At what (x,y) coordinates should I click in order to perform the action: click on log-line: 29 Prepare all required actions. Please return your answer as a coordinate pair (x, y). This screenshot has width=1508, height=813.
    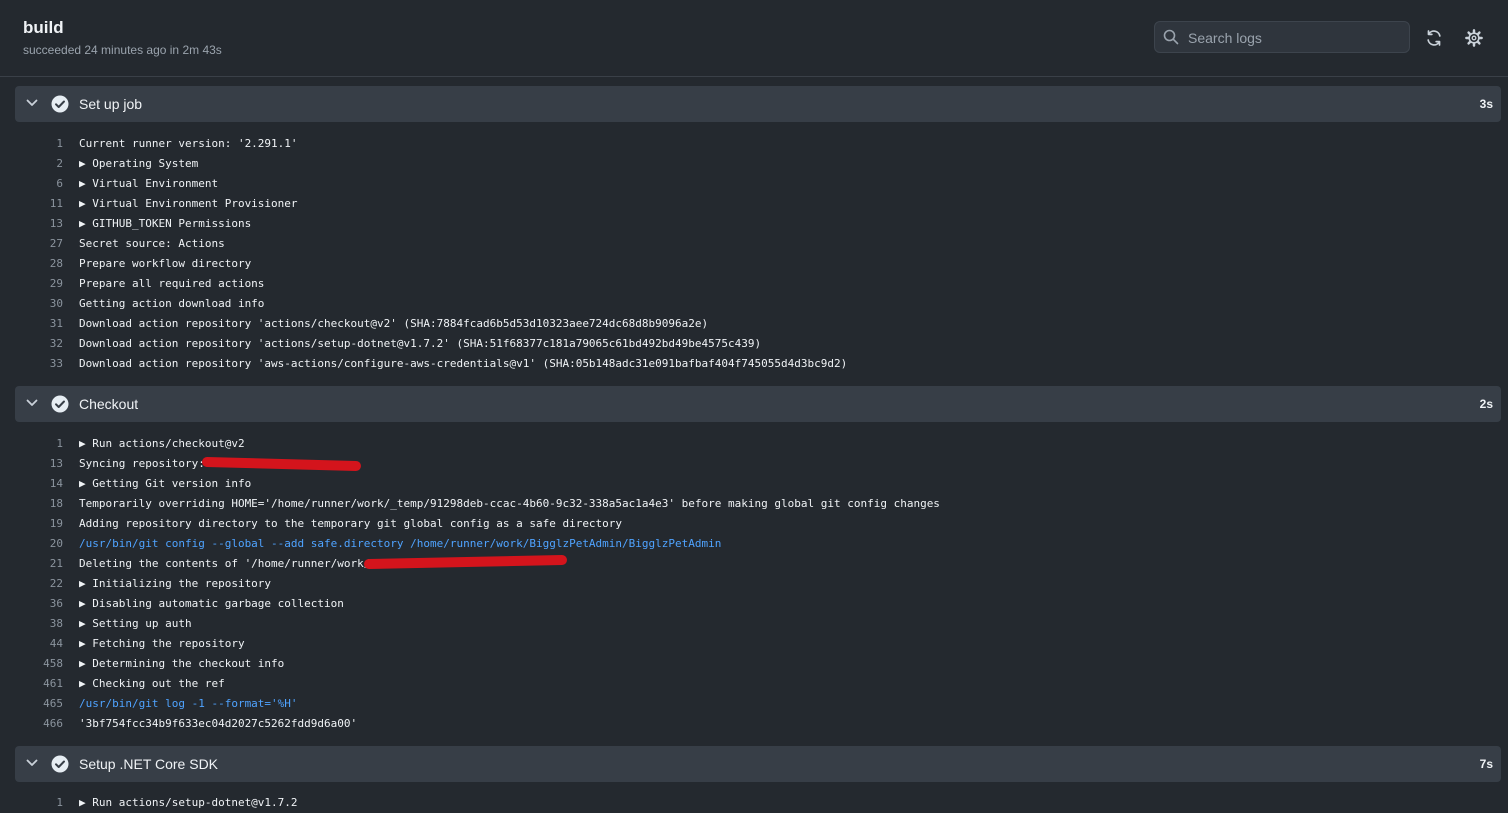
    Looking at the image, I should click on (754, 284).